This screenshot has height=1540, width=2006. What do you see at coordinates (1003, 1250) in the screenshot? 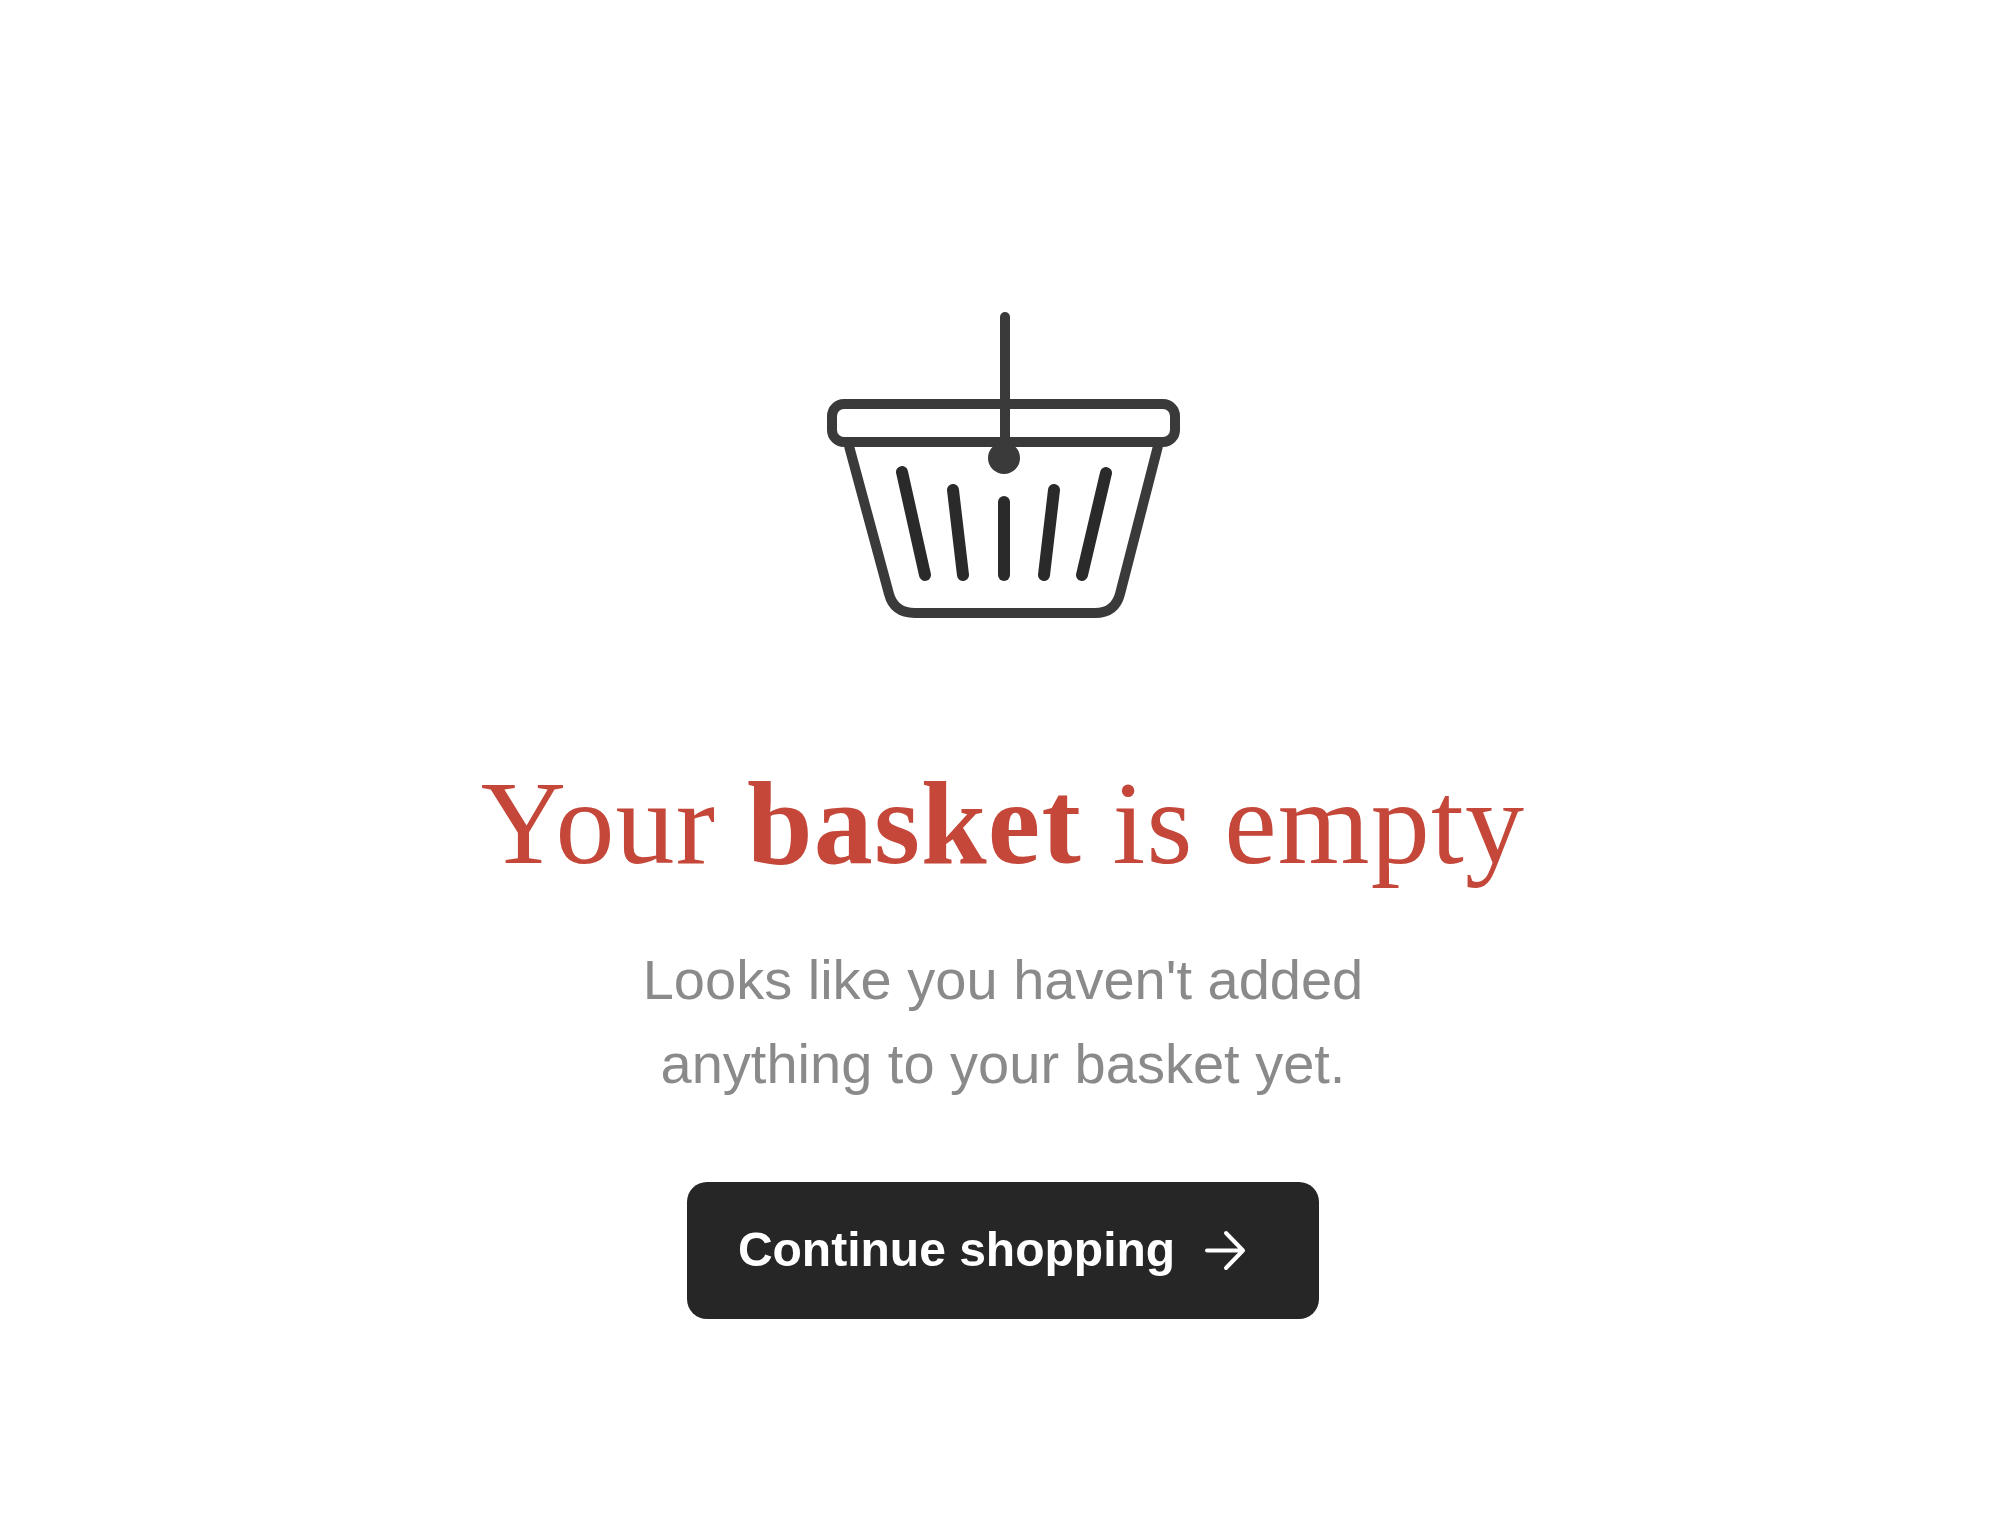
I see `continue-shopping-button: Continue shopping` at bounding box center [1003, 1250].